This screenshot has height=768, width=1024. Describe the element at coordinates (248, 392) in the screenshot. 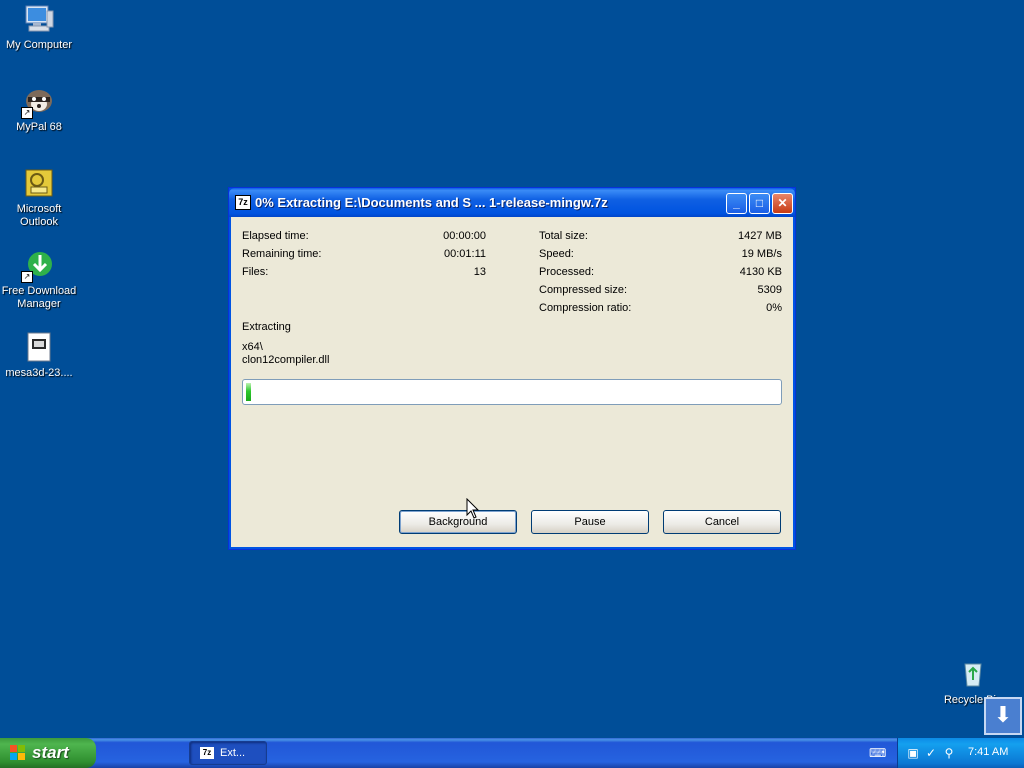

I see `progress-bar-fill` at that location.